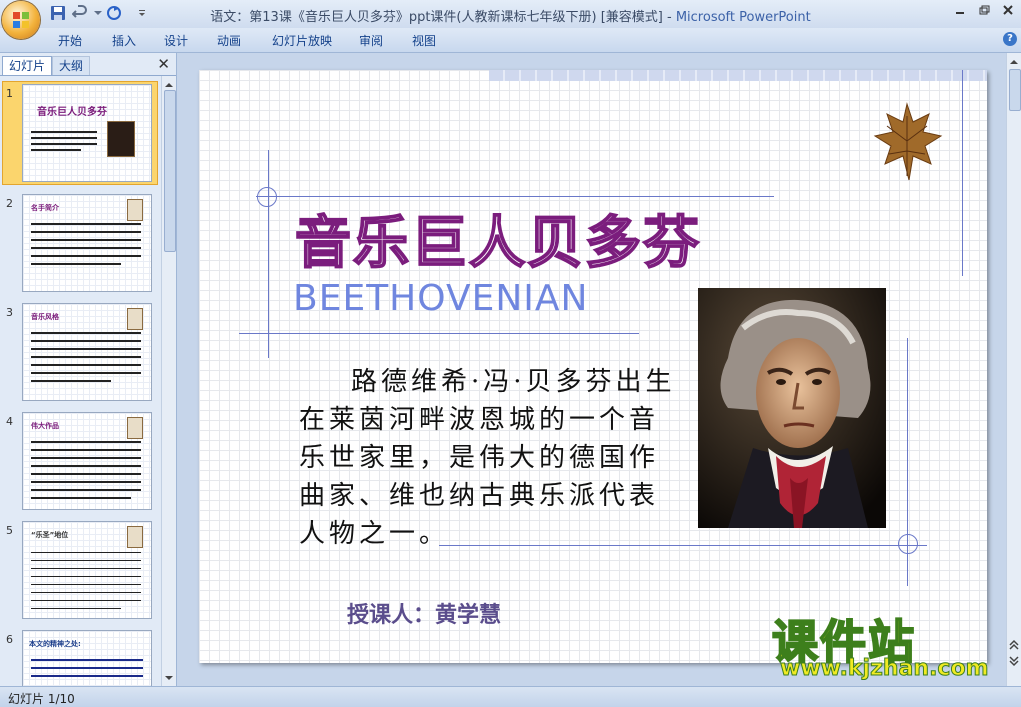 This screenshot has height=707, width=1021. What do you see at coordinates (176, 40) in the screenshot?
I see `tab-design: 设计` at bounding box center [176, 40].